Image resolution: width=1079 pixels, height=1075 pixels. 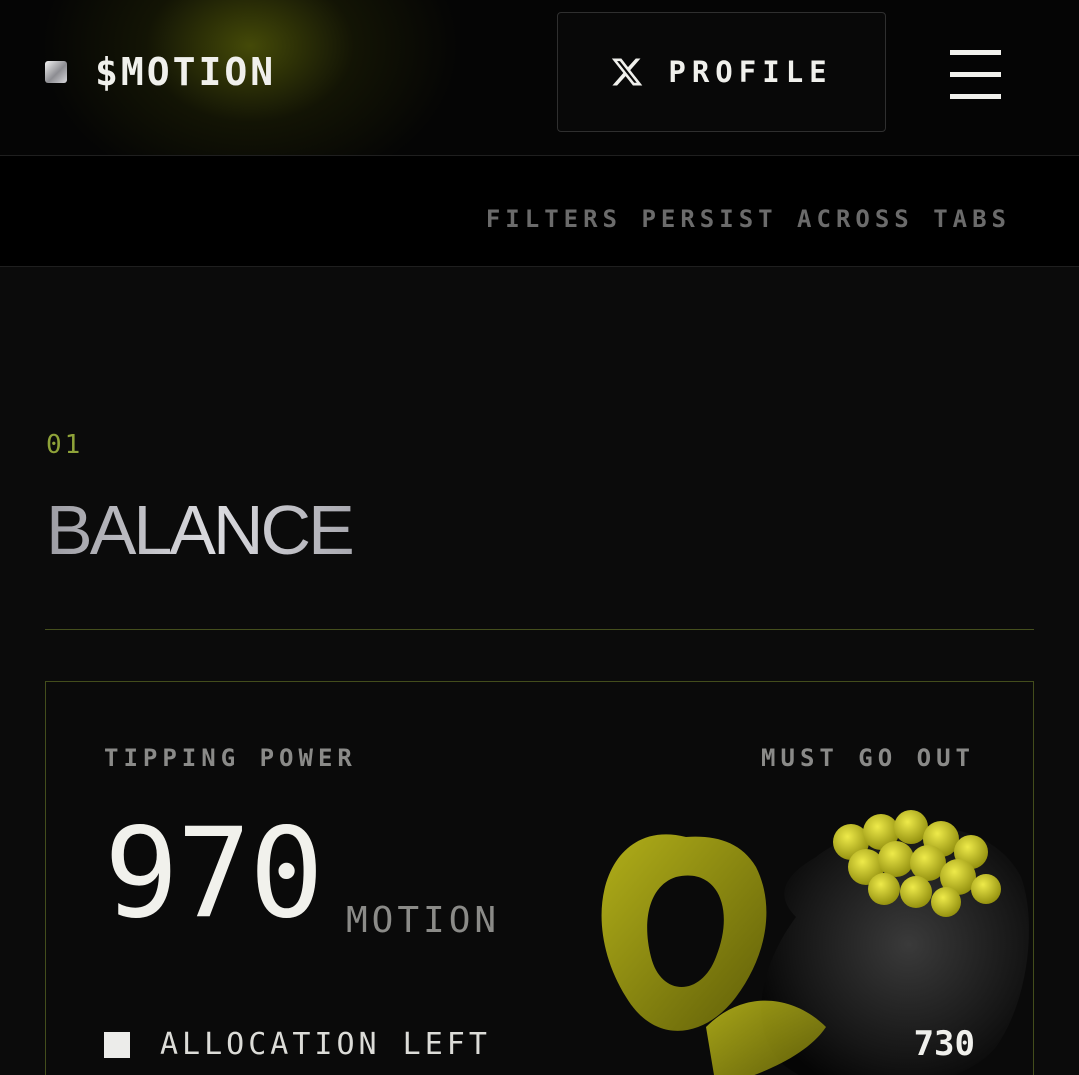 I want to click on filter-bar: FILTERS PERSIST ACROSS TABS, so click(x=539, y=211).